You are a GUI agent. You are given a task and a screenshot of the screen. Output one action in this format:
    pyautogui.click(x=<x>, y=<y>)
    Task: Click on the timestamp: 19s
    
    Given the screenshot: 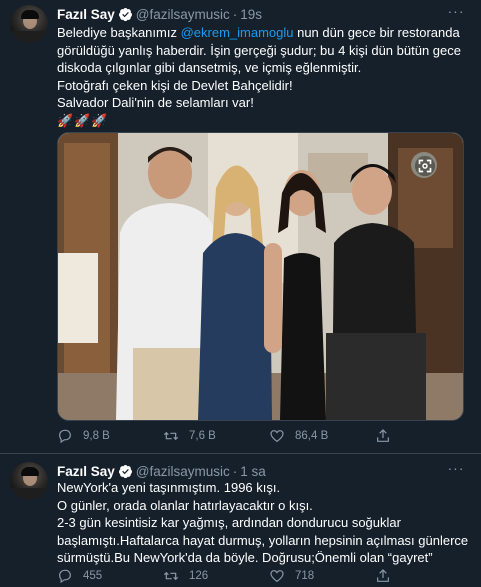 What is the action you would take?
    pyautogui.click(x=251, y=14)
    